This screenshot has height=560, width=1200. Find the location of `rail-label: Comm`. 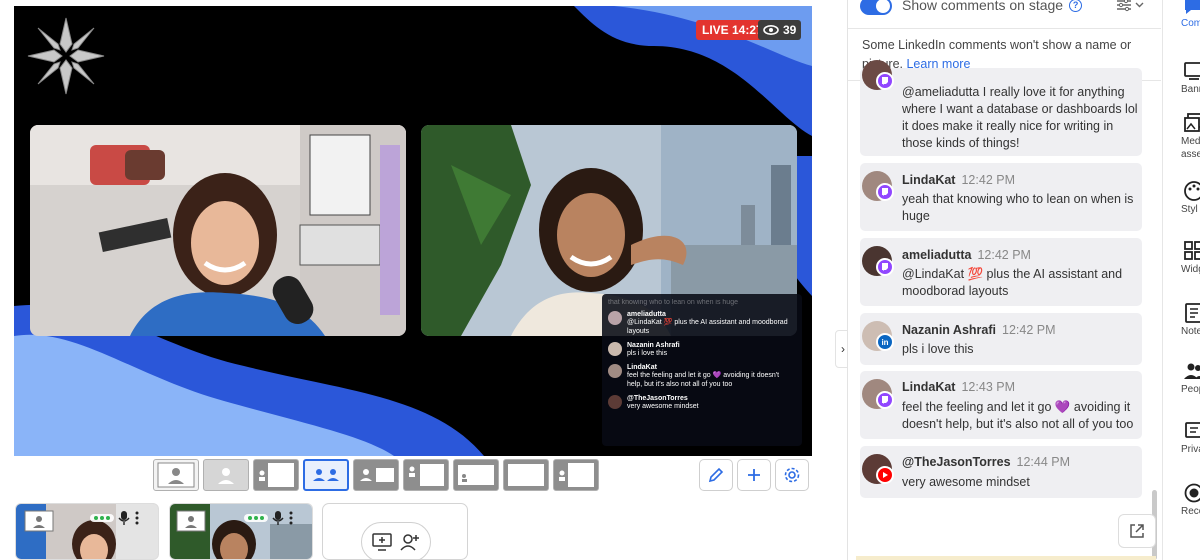

rail-label: Comm is located at coordinates (1190, 23).